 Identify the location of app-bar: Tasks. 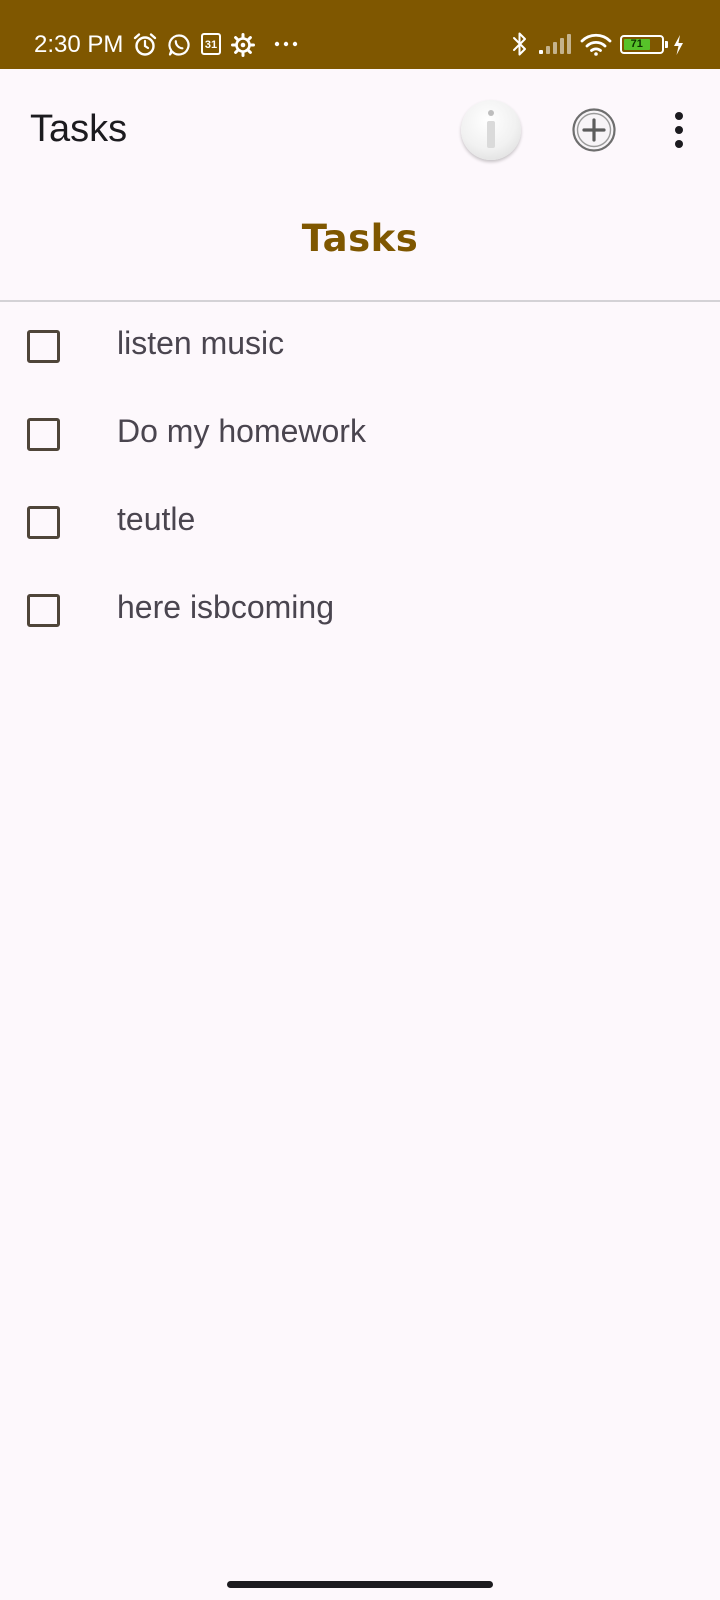
(360, 129).